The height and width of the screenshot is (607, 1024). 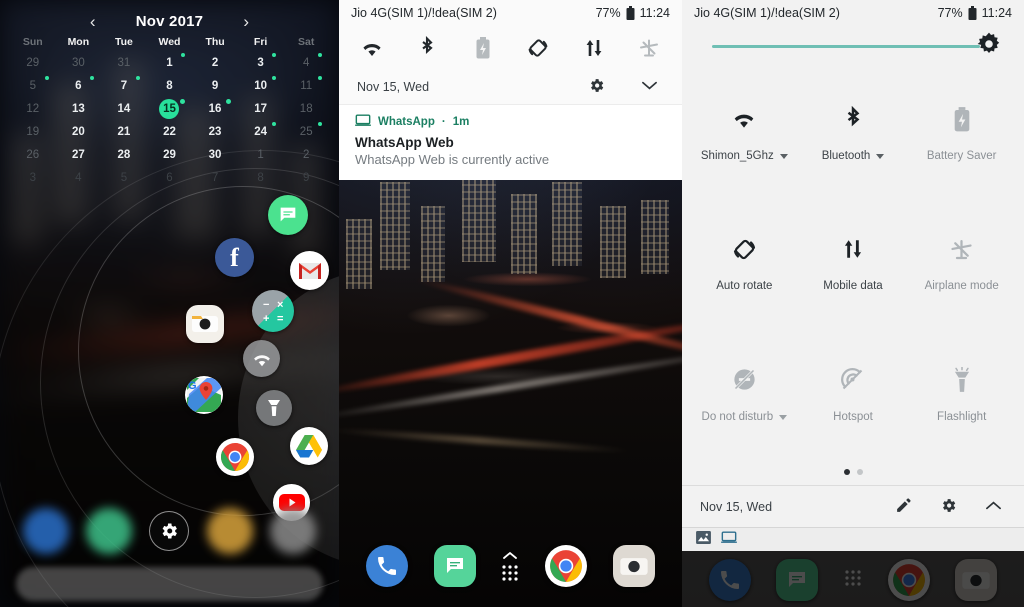 I want to click on calendar-day-cell: 20, so click(x=79, y=131).